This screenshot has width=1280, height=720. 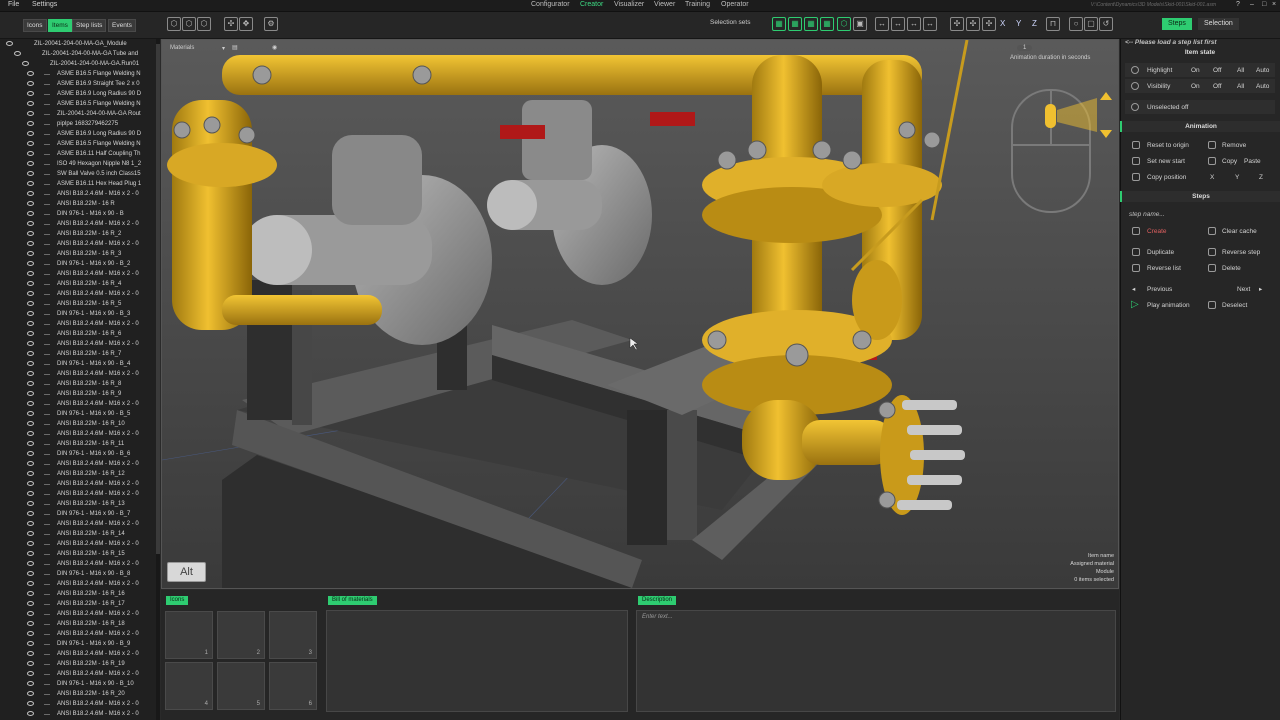 I want to click on tree-item-row: ANSI B18.22M - 16 R_7, so click(x=78, y=354).